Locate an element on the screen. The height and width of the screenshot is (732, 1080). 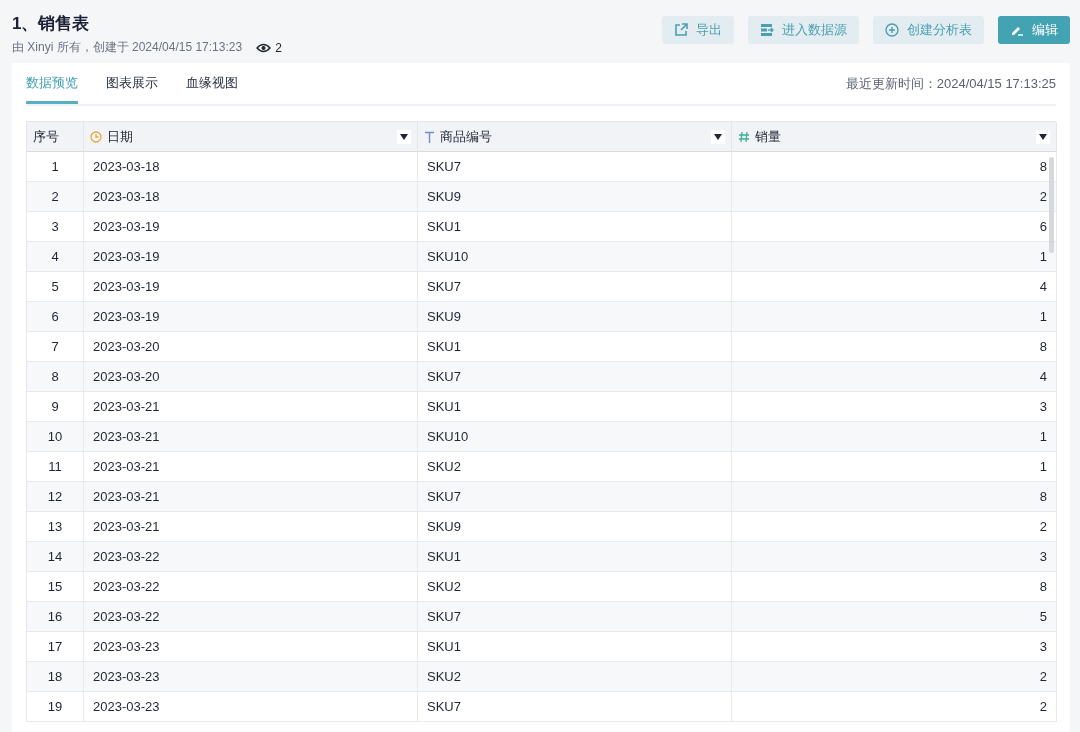
clock-icon is located at coordinates (96, 136).